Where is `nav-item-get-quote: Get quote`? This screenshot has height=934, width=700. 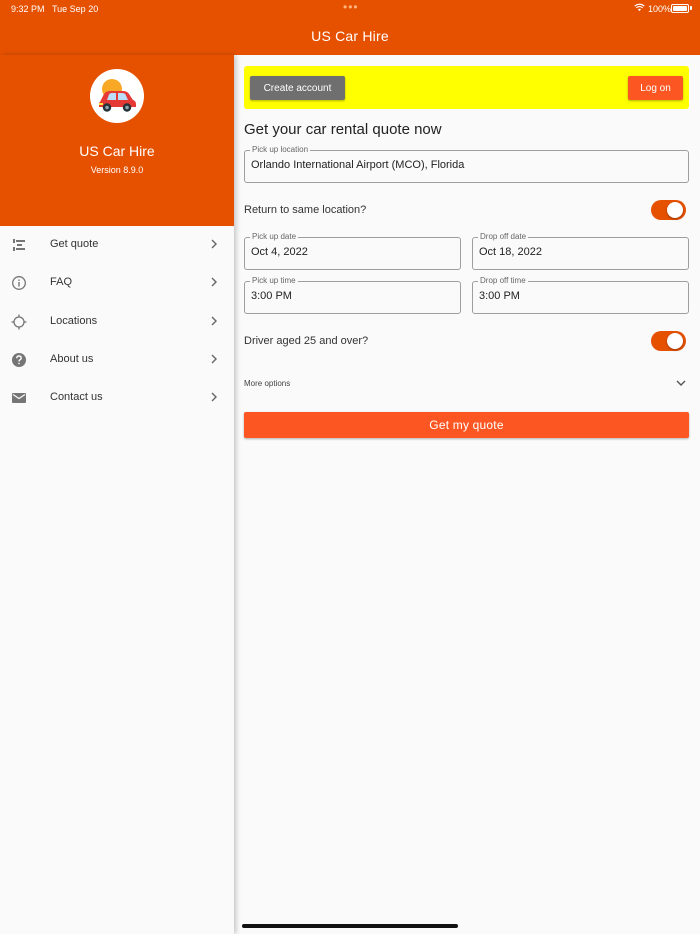 nav-item-get-quote: Get quote is located at coordinates (117, 245).